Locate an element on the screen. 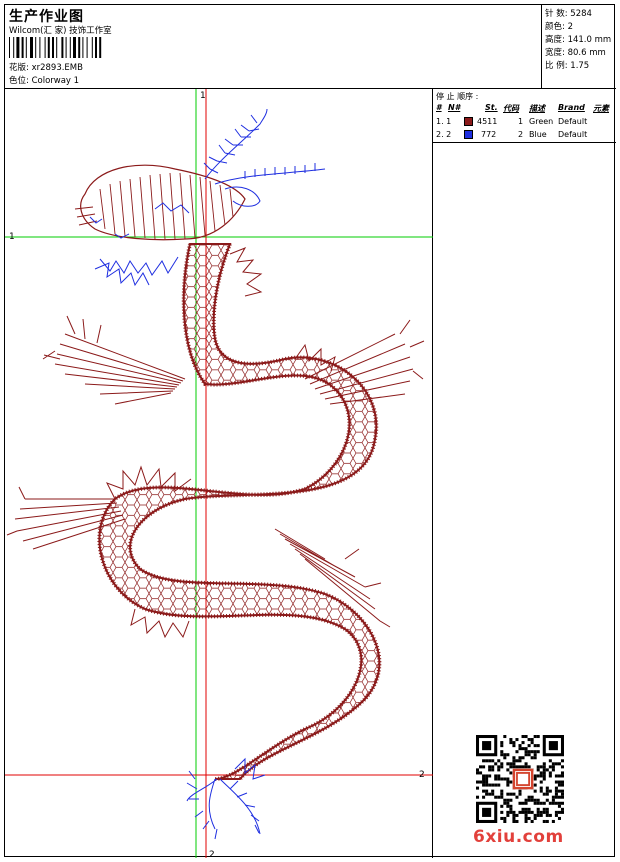  spec-scale: 比 例: 1.75 is located at coordinates (567, 66).